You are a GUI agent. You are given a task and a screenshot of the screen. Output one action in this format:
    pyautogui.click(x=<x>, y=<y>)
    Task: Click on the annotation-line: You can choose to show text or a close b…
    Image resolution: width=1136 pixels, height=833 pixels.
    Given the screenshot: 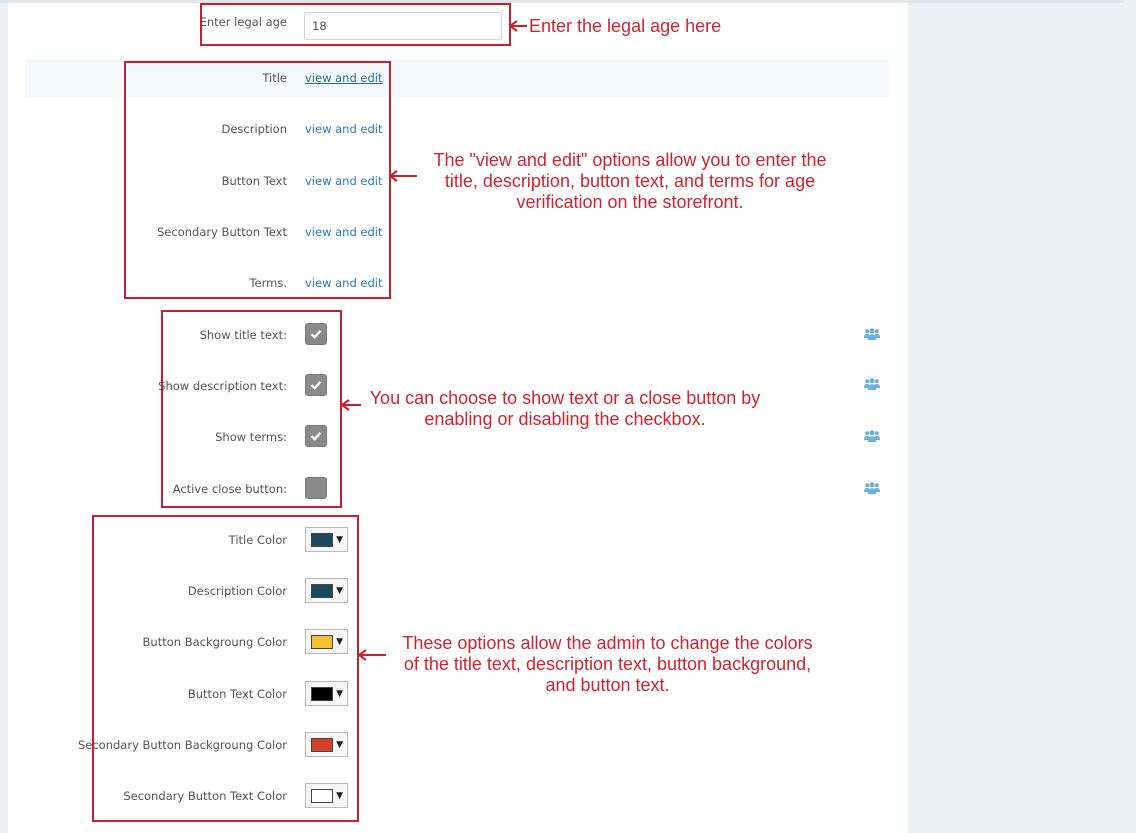 What is the action you would take?
    pyautogui.click(x=565, y=398)
    